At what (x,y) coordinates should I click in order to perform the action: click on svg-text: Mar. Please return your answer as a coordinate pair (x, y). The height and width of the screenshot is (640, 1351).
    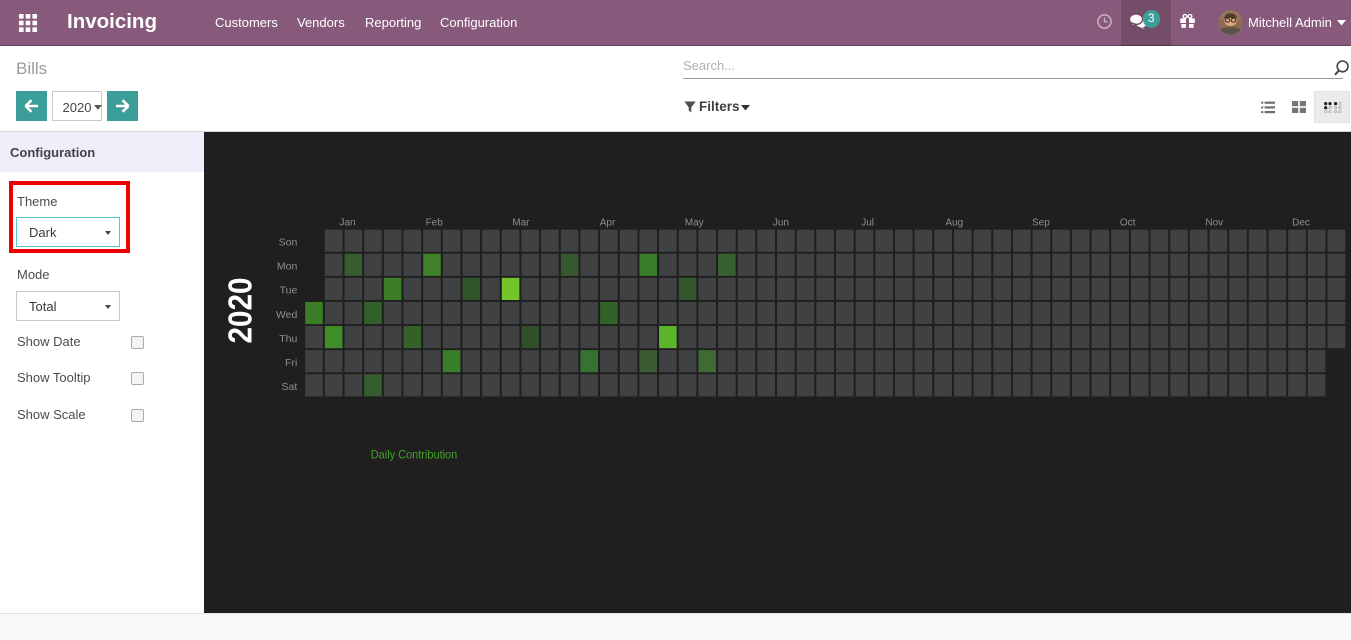
    Looking at the image, I should click on (521, 223).